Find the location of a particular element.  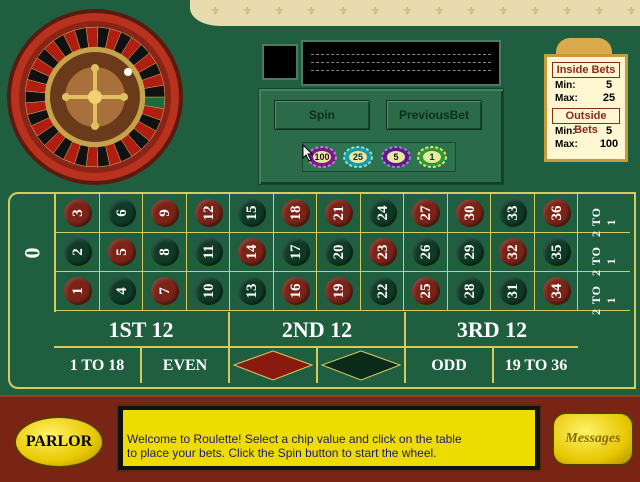

number-label: 34 is located at coordinates (556, 291).